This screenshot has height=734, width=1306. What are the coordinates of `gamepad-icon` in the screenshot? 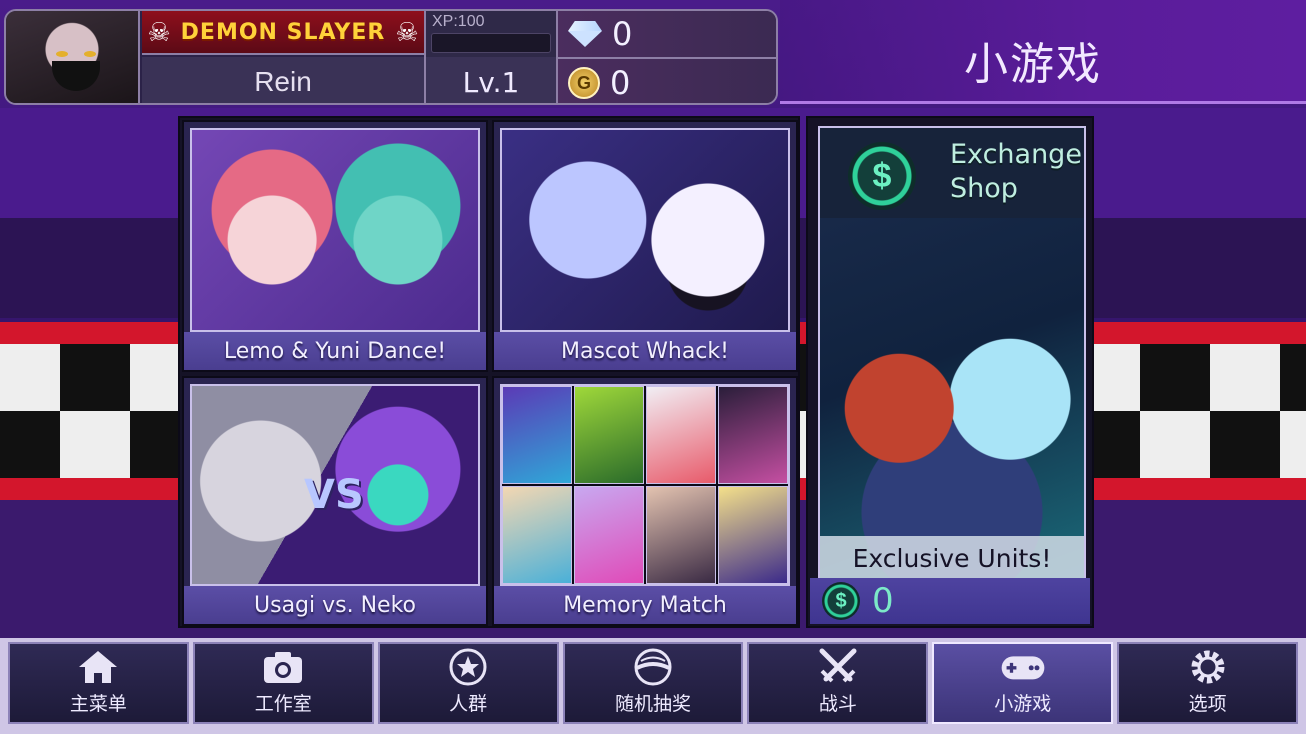 It's located at (1023, 667).